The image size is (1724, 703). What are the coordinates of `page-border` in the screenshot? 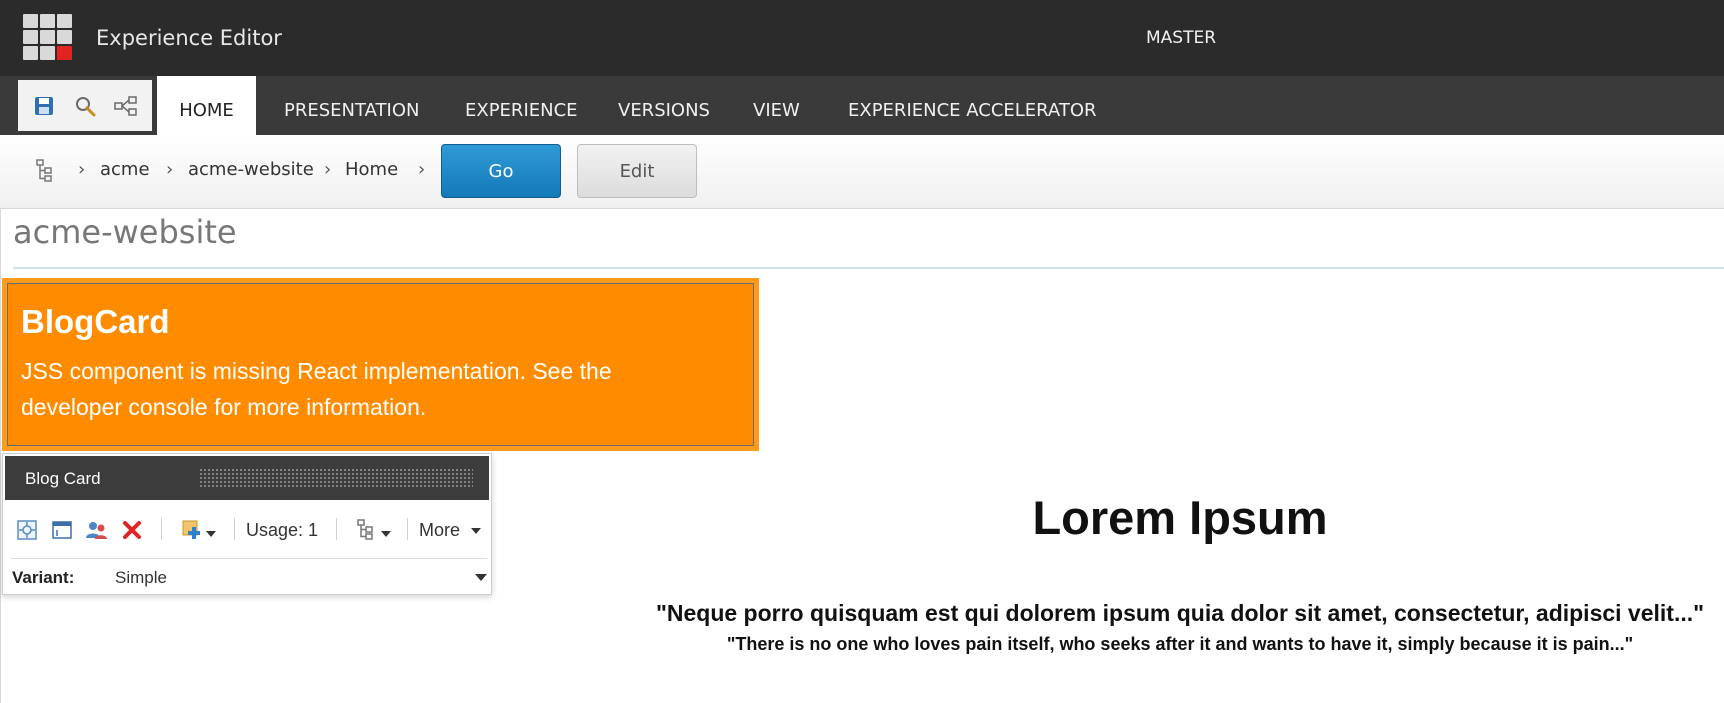 It's located at (0, 456).